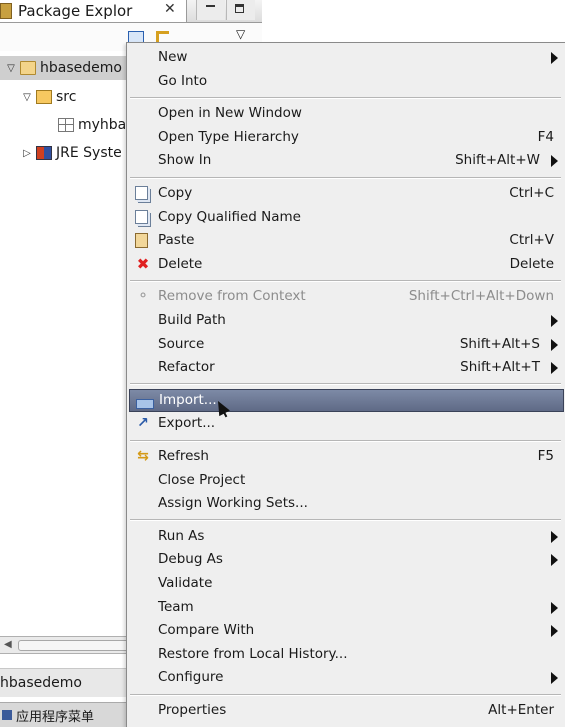 This screenshot has width=565, height=727. Describe the element at coordinates (173, 57) in the screenshot. I see `menu-item-label: New` at that location.